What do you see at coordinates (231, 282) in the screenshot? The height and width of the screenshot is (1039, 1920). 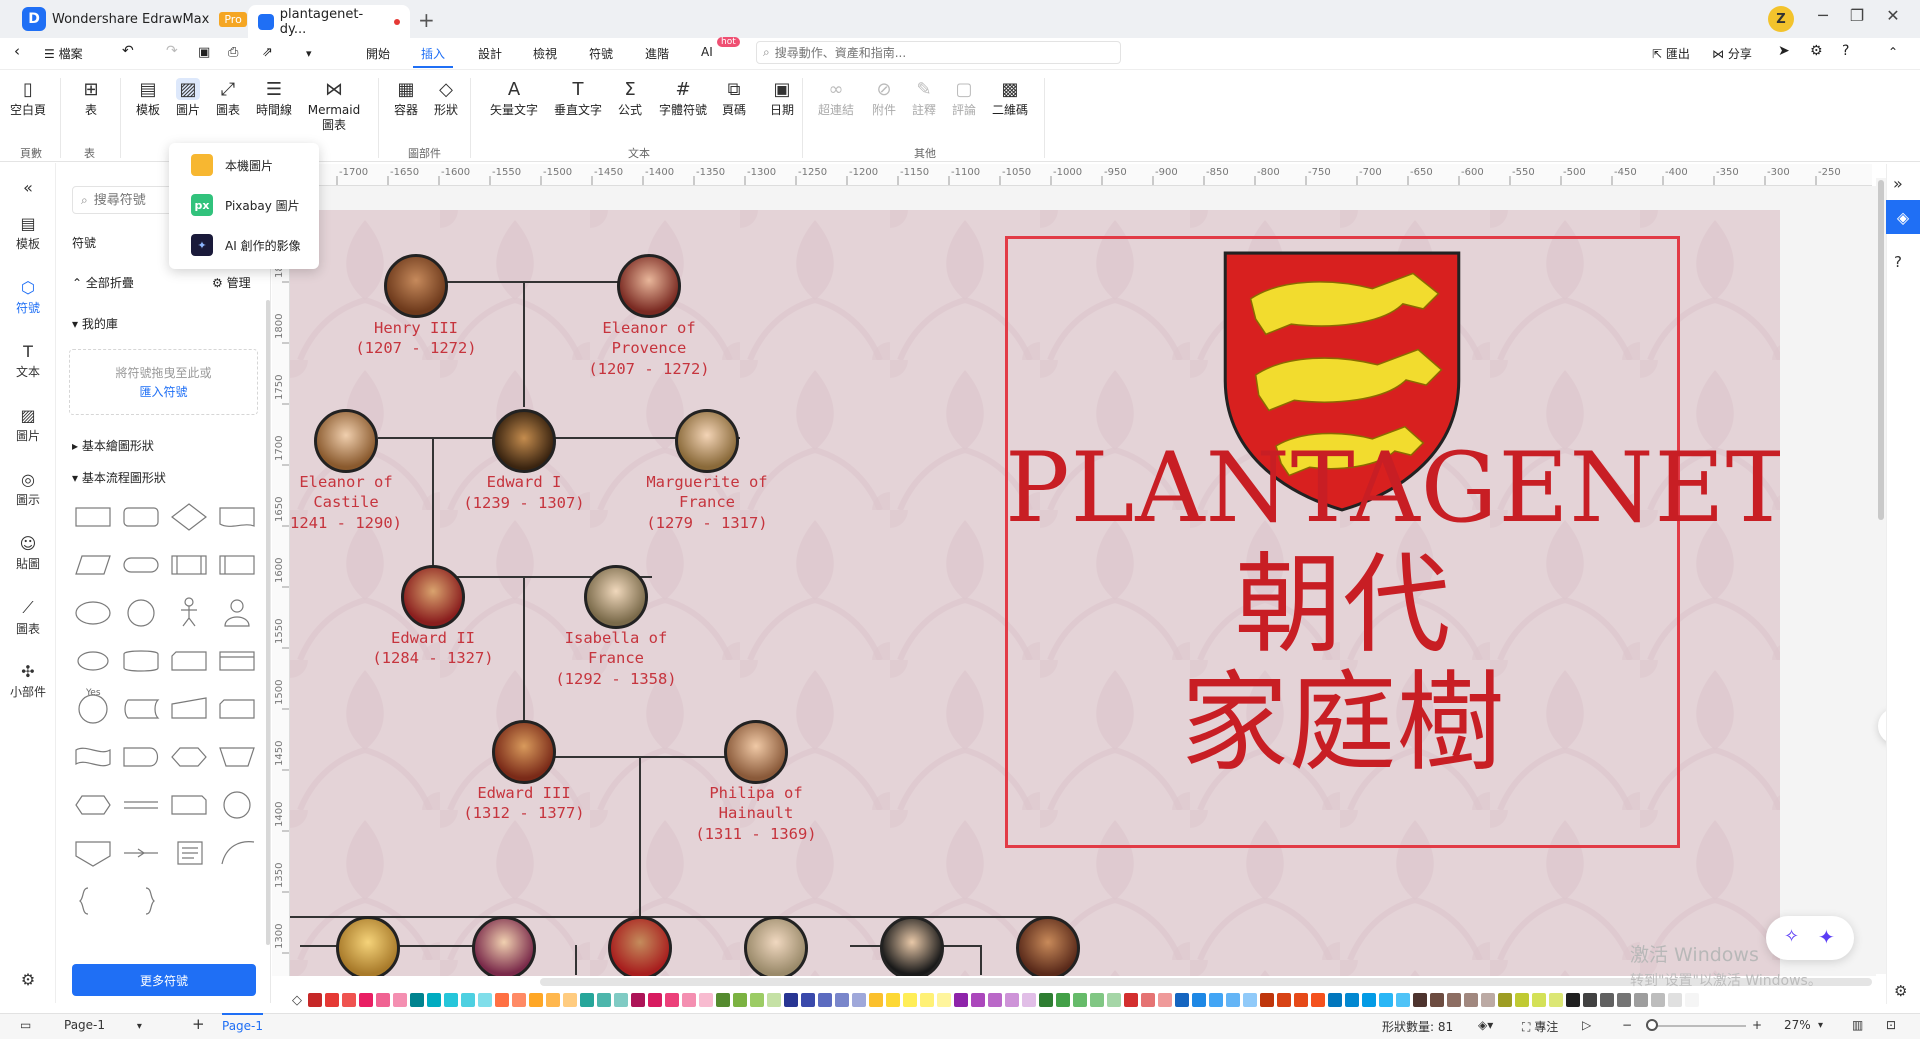 I see `manage-button: ⚙ 管理` at bounding box center [231, 282].